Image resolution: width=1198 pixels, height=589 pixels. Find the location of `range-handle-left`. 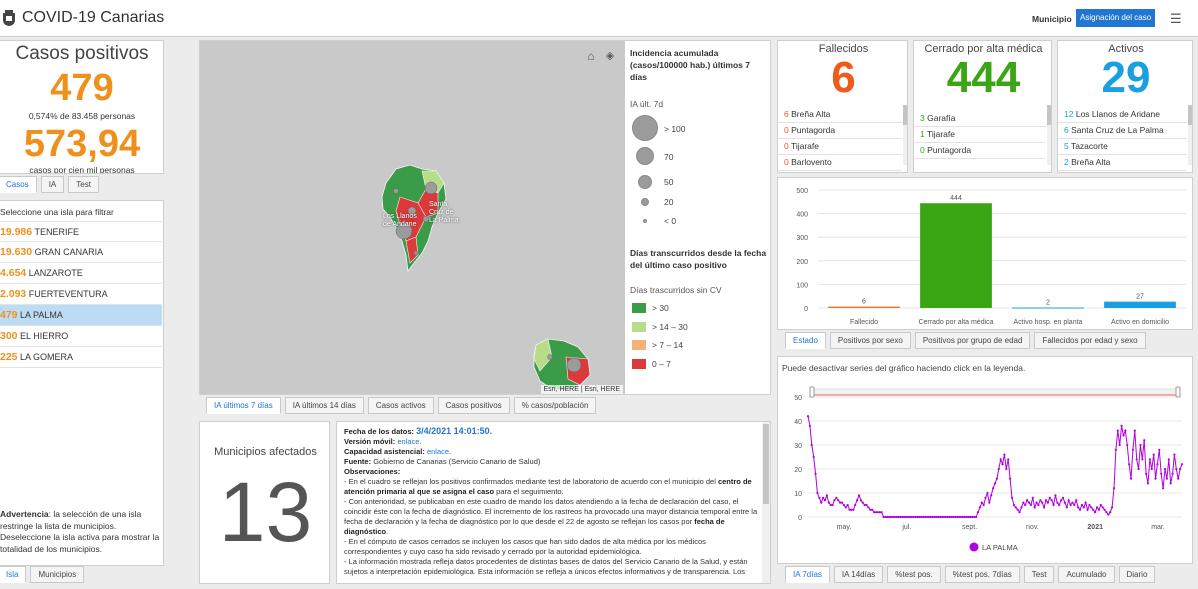

range-handle-left is located at coordinates (812, 392).